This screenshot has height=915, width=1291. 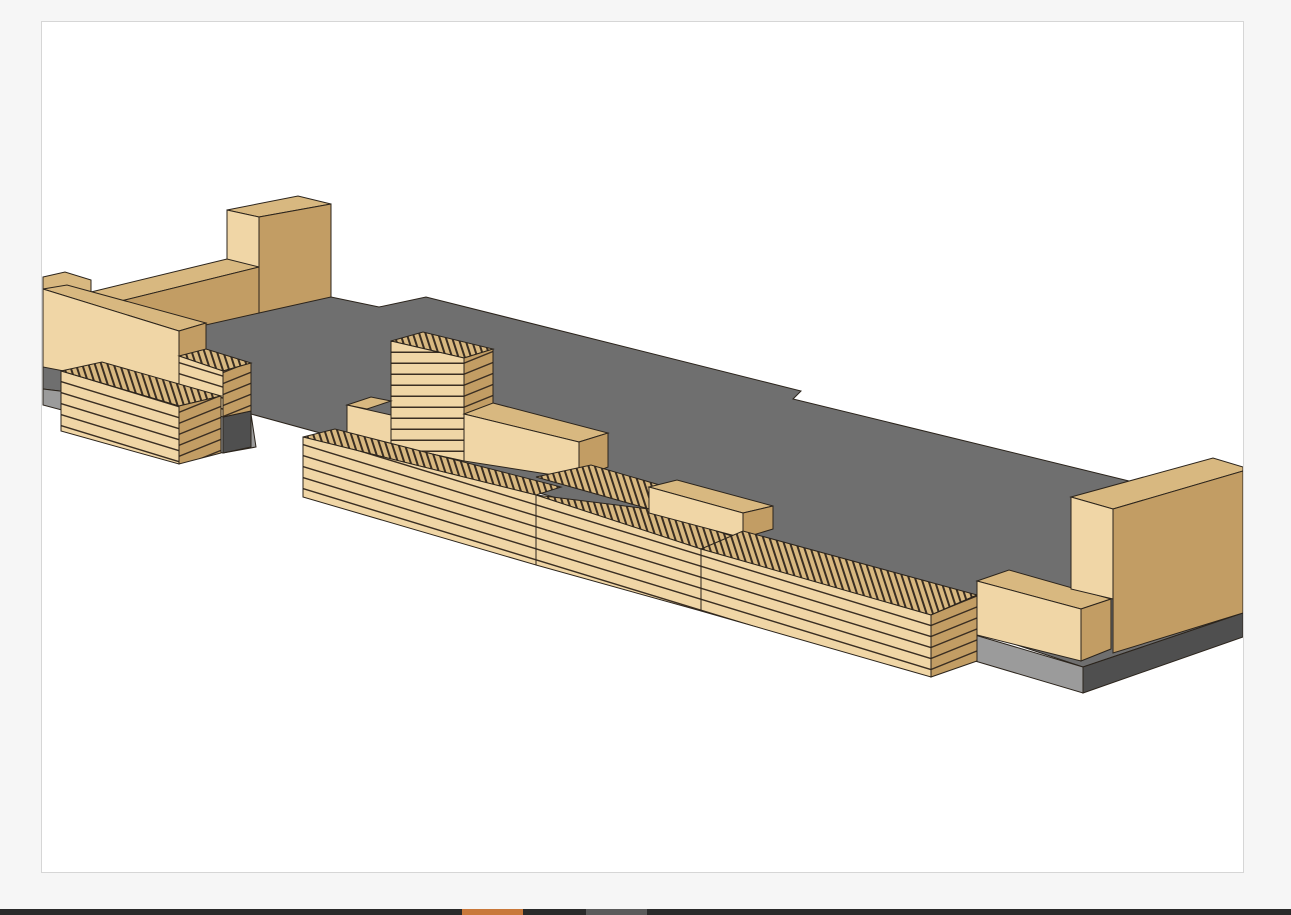 I want to click on taskbar-active-app, so click(x=492, y=912).